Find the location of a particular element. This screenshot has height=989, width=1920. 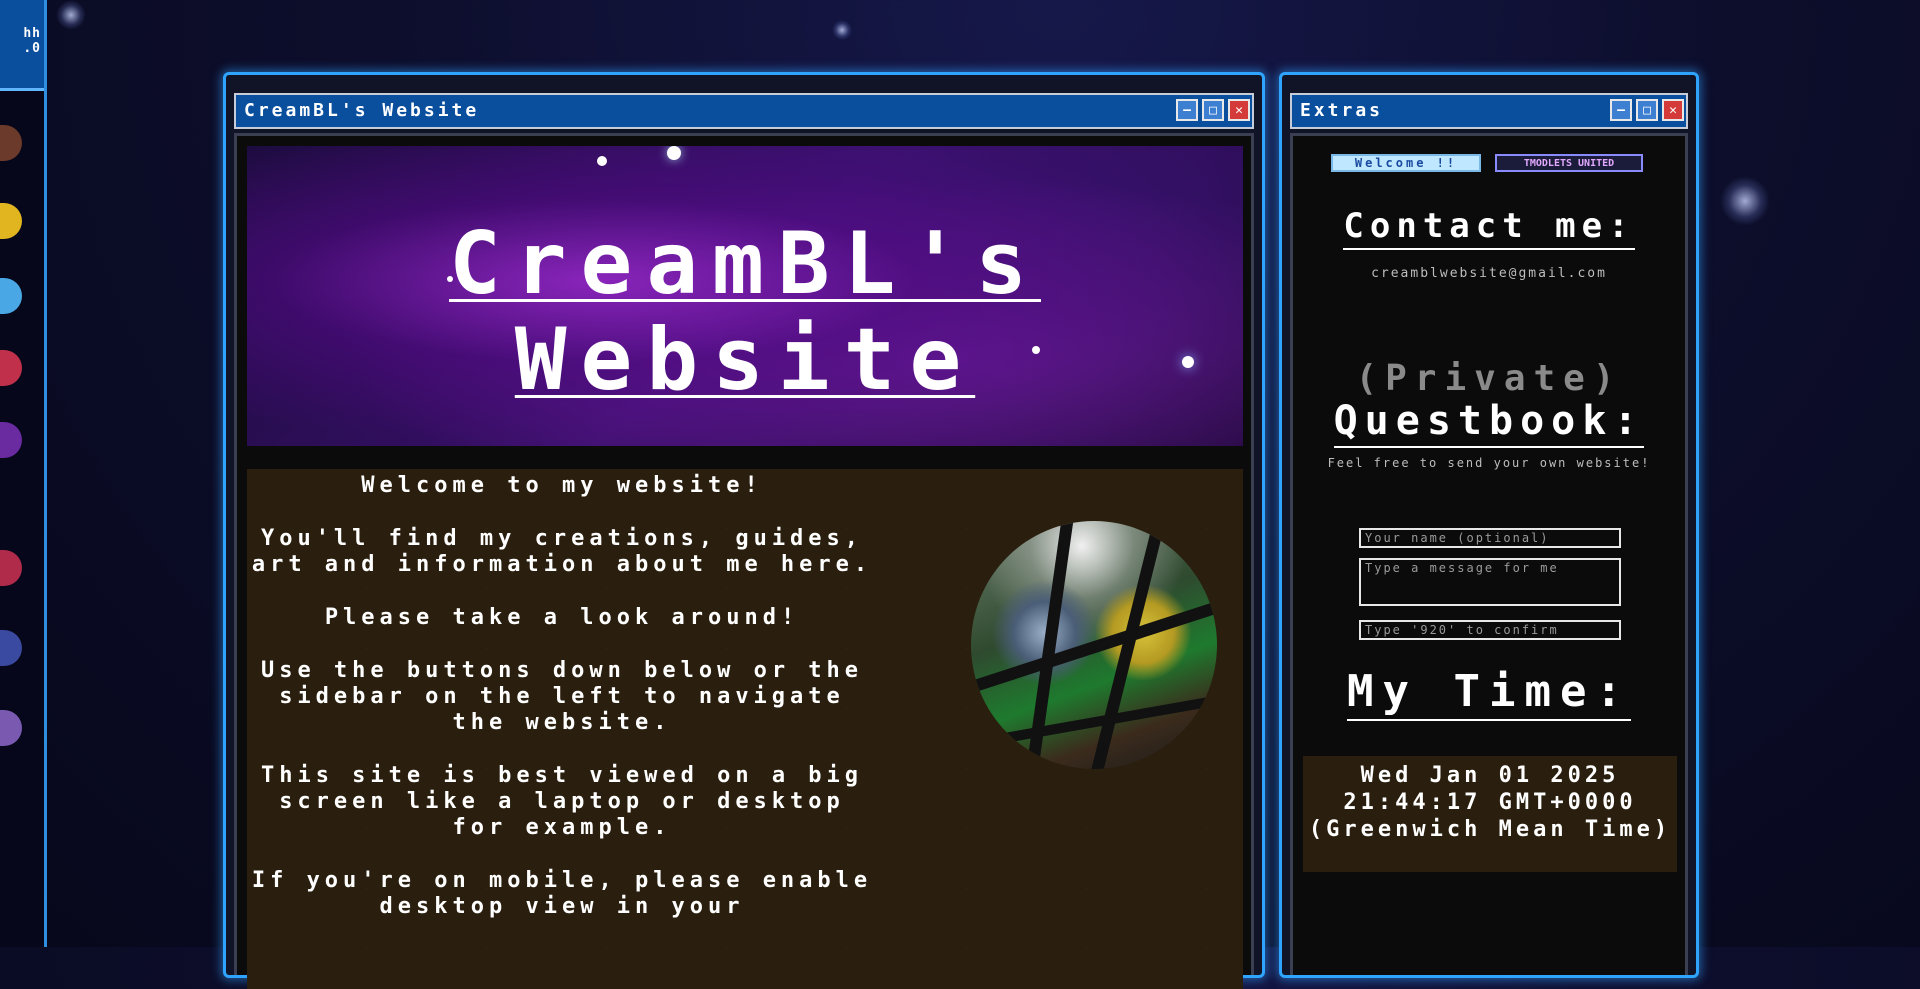

contact-heading-text: Contact me: is located at coordinates (1489, 228).